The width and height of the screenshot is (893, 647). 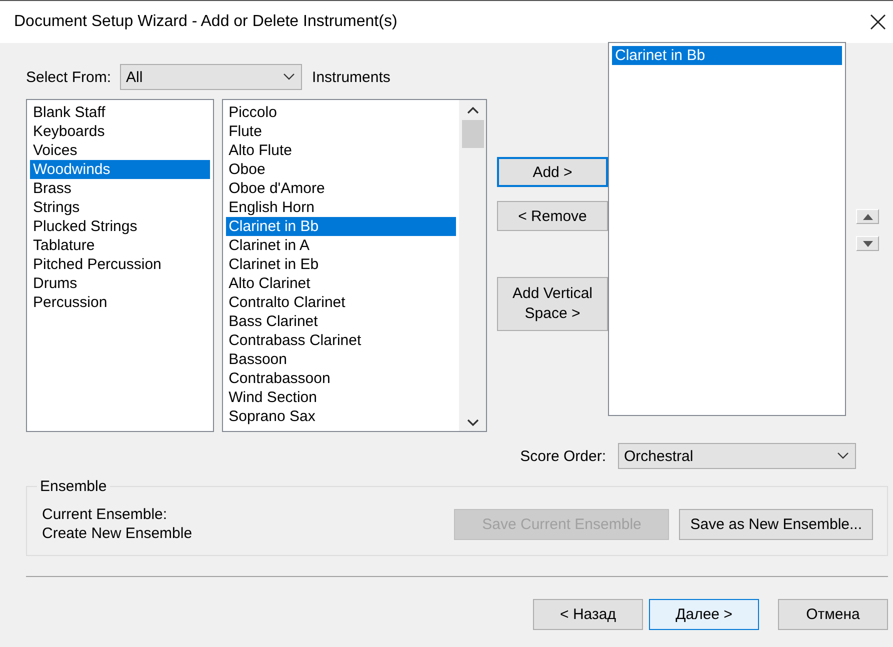 What do you see at coordinates (588, 614) in the screenshot?
I see `wizard-button: < Назад` at bounding box center [588, 614].